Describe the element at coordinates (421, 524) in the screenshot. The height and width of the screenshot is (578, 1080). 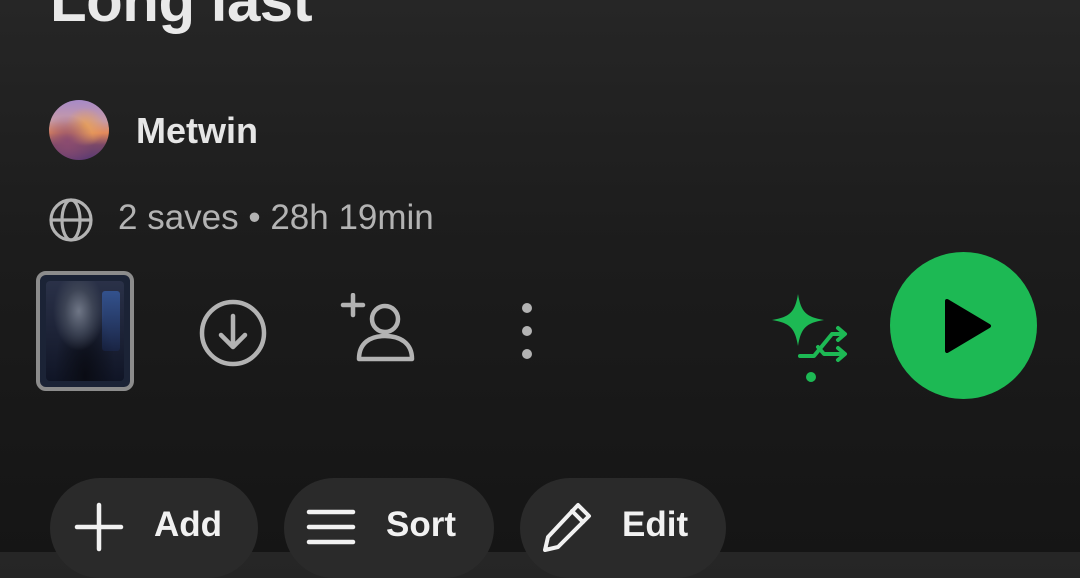
I see `sort-label: Sort` at that location.